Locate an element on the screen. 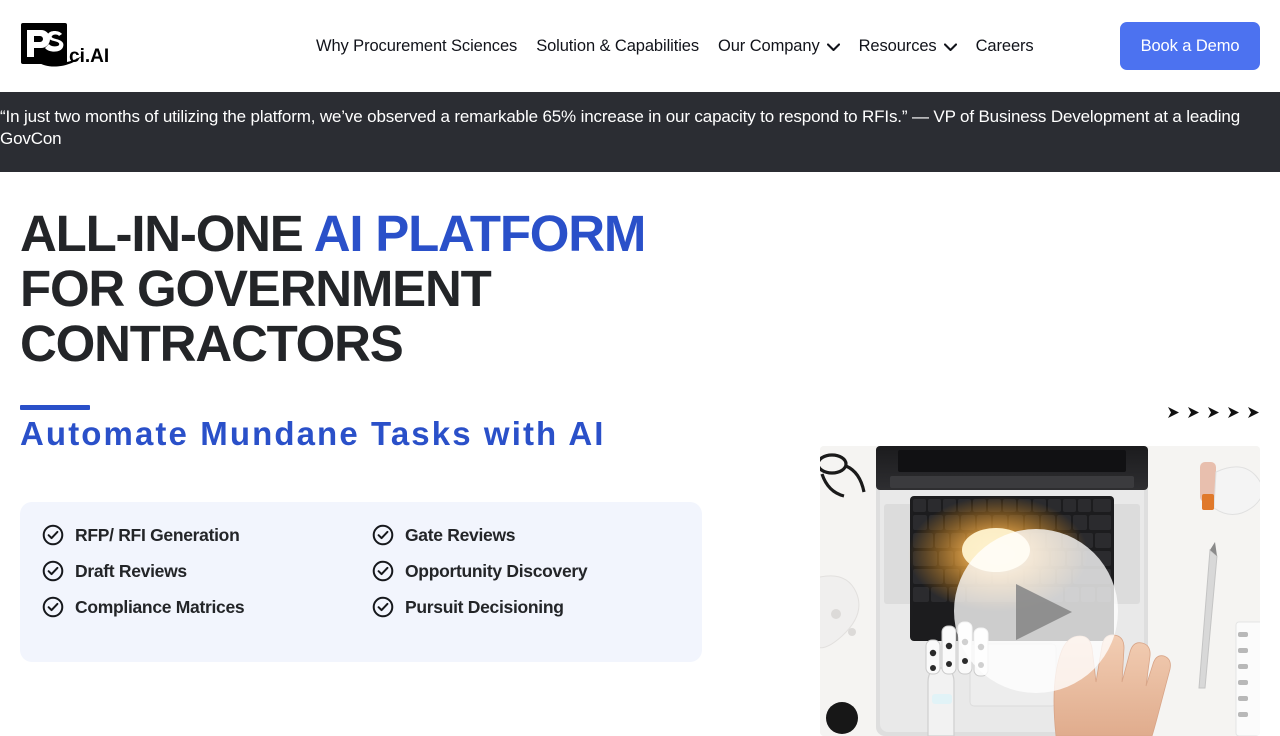  video-poster-image is located at coordinates (1040, 591).